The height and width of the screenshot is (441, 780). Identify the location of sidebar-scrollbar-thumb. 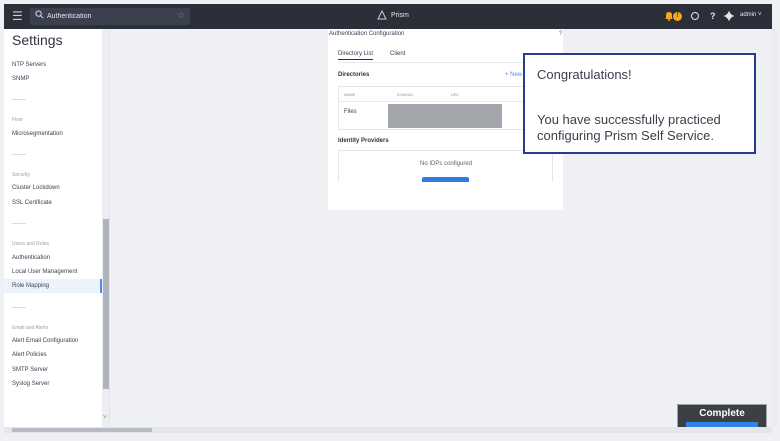
(106, 304).